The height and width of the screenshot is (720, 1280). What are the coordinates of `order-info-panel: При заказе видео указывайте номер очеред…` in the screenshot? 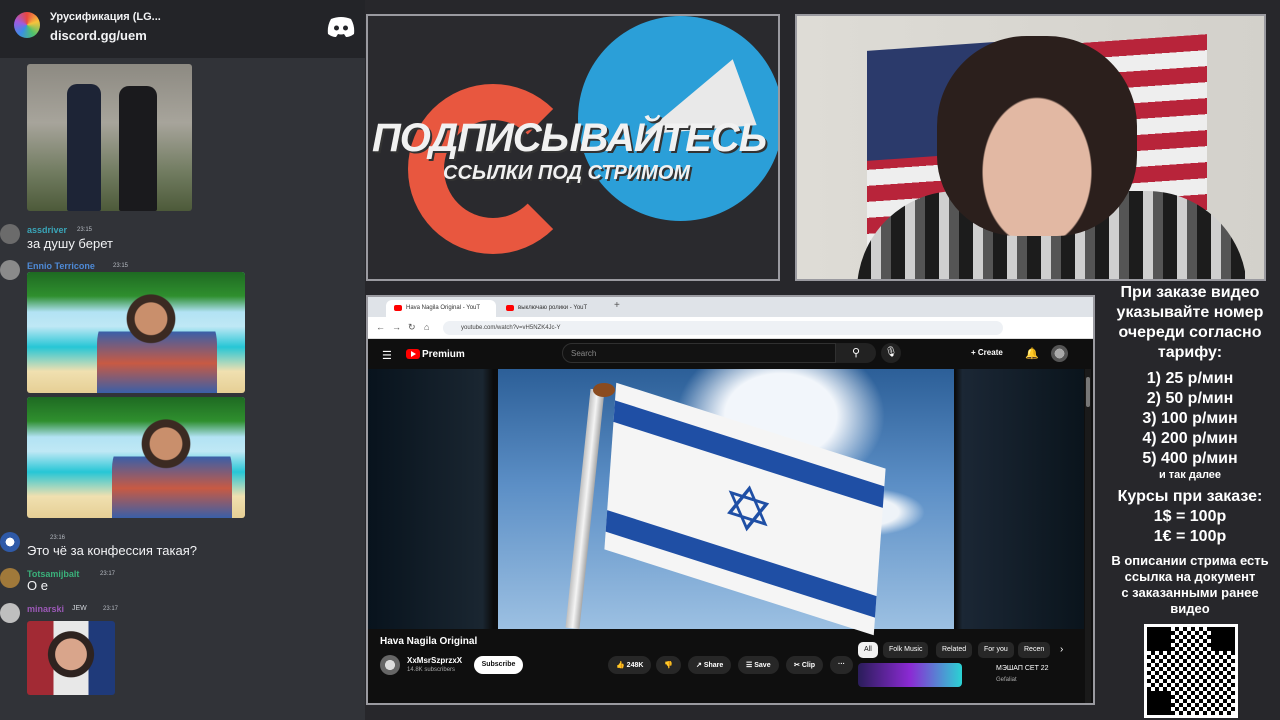 It's located at (1190, 450).